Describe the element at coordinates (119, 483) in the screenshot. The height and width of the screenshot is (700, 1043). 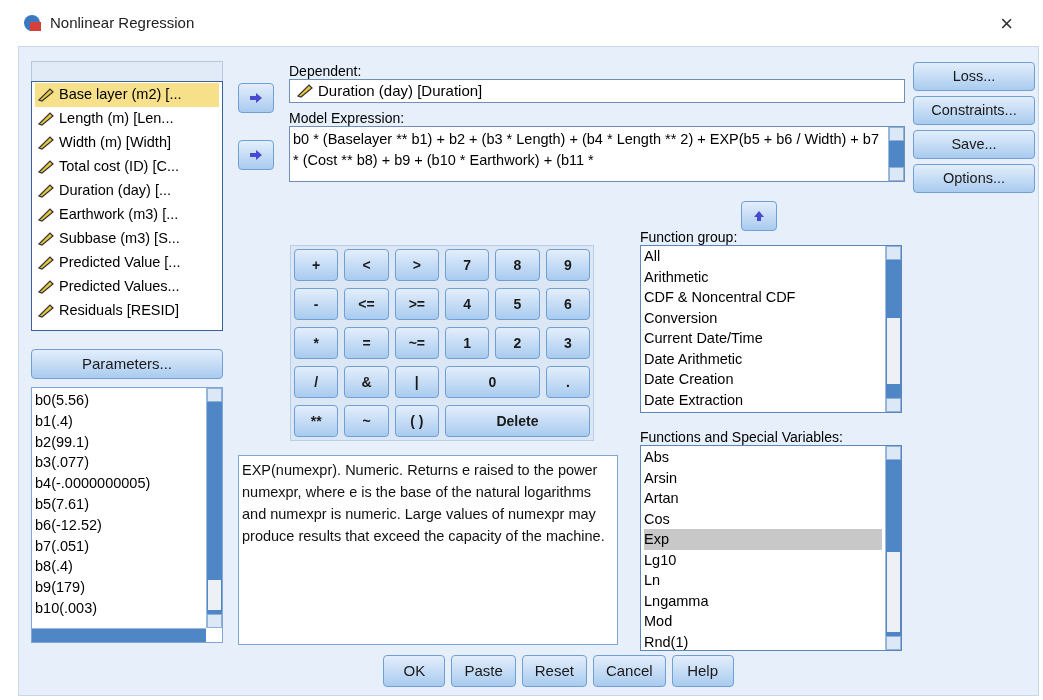
I see `parameter-item: b4(-.0000000005)` at that location.